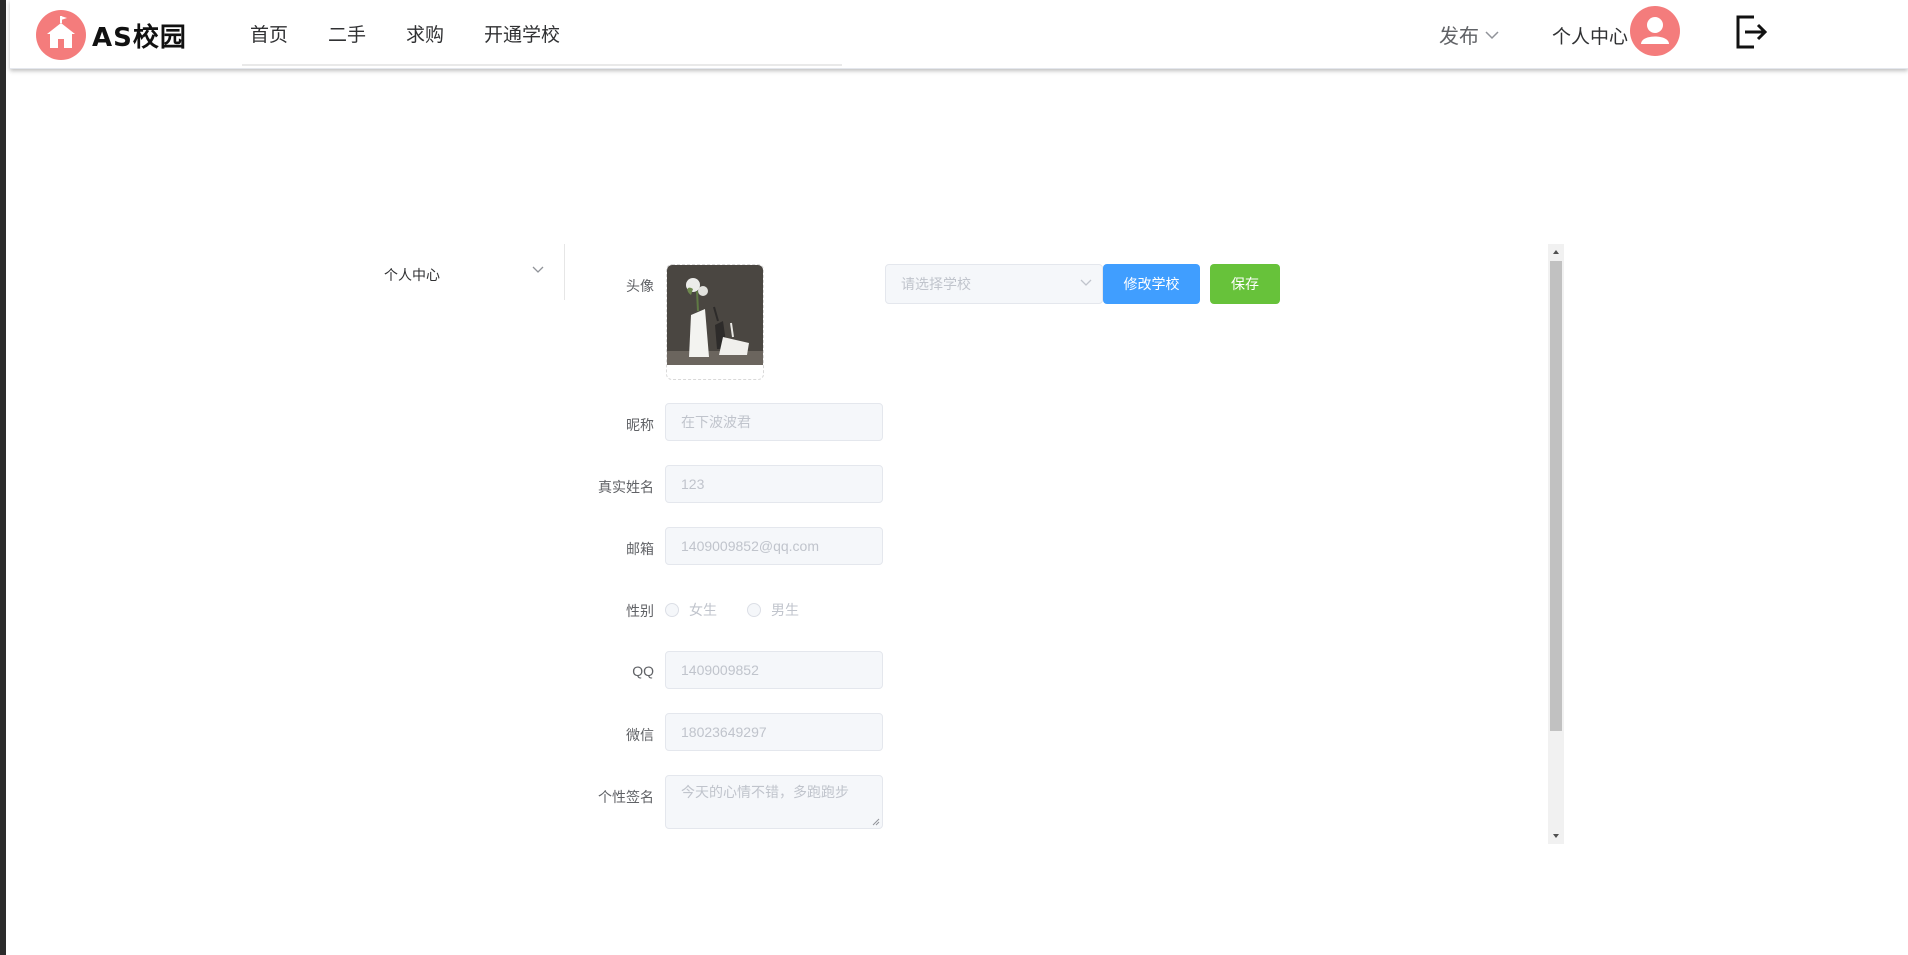 Image resolution: width=1908 pixels, height=955 pixels. I want to click on nav-wanted: 求购, so click(425, 33).